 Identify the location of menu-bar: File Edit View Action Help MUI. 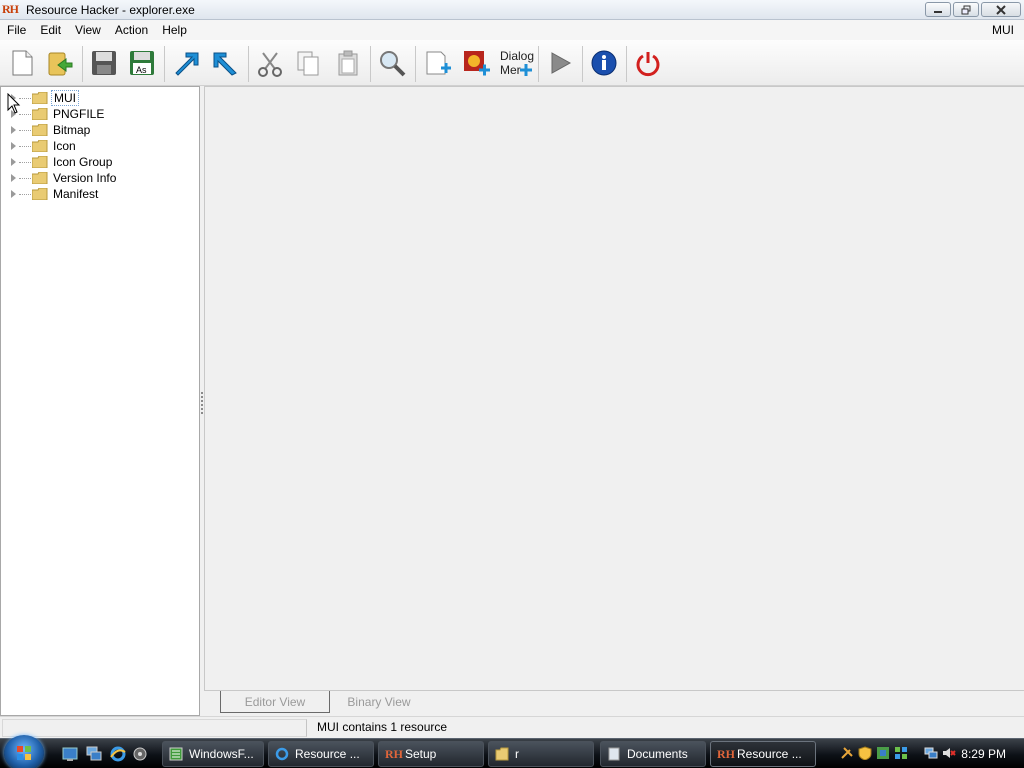
(512, 30).